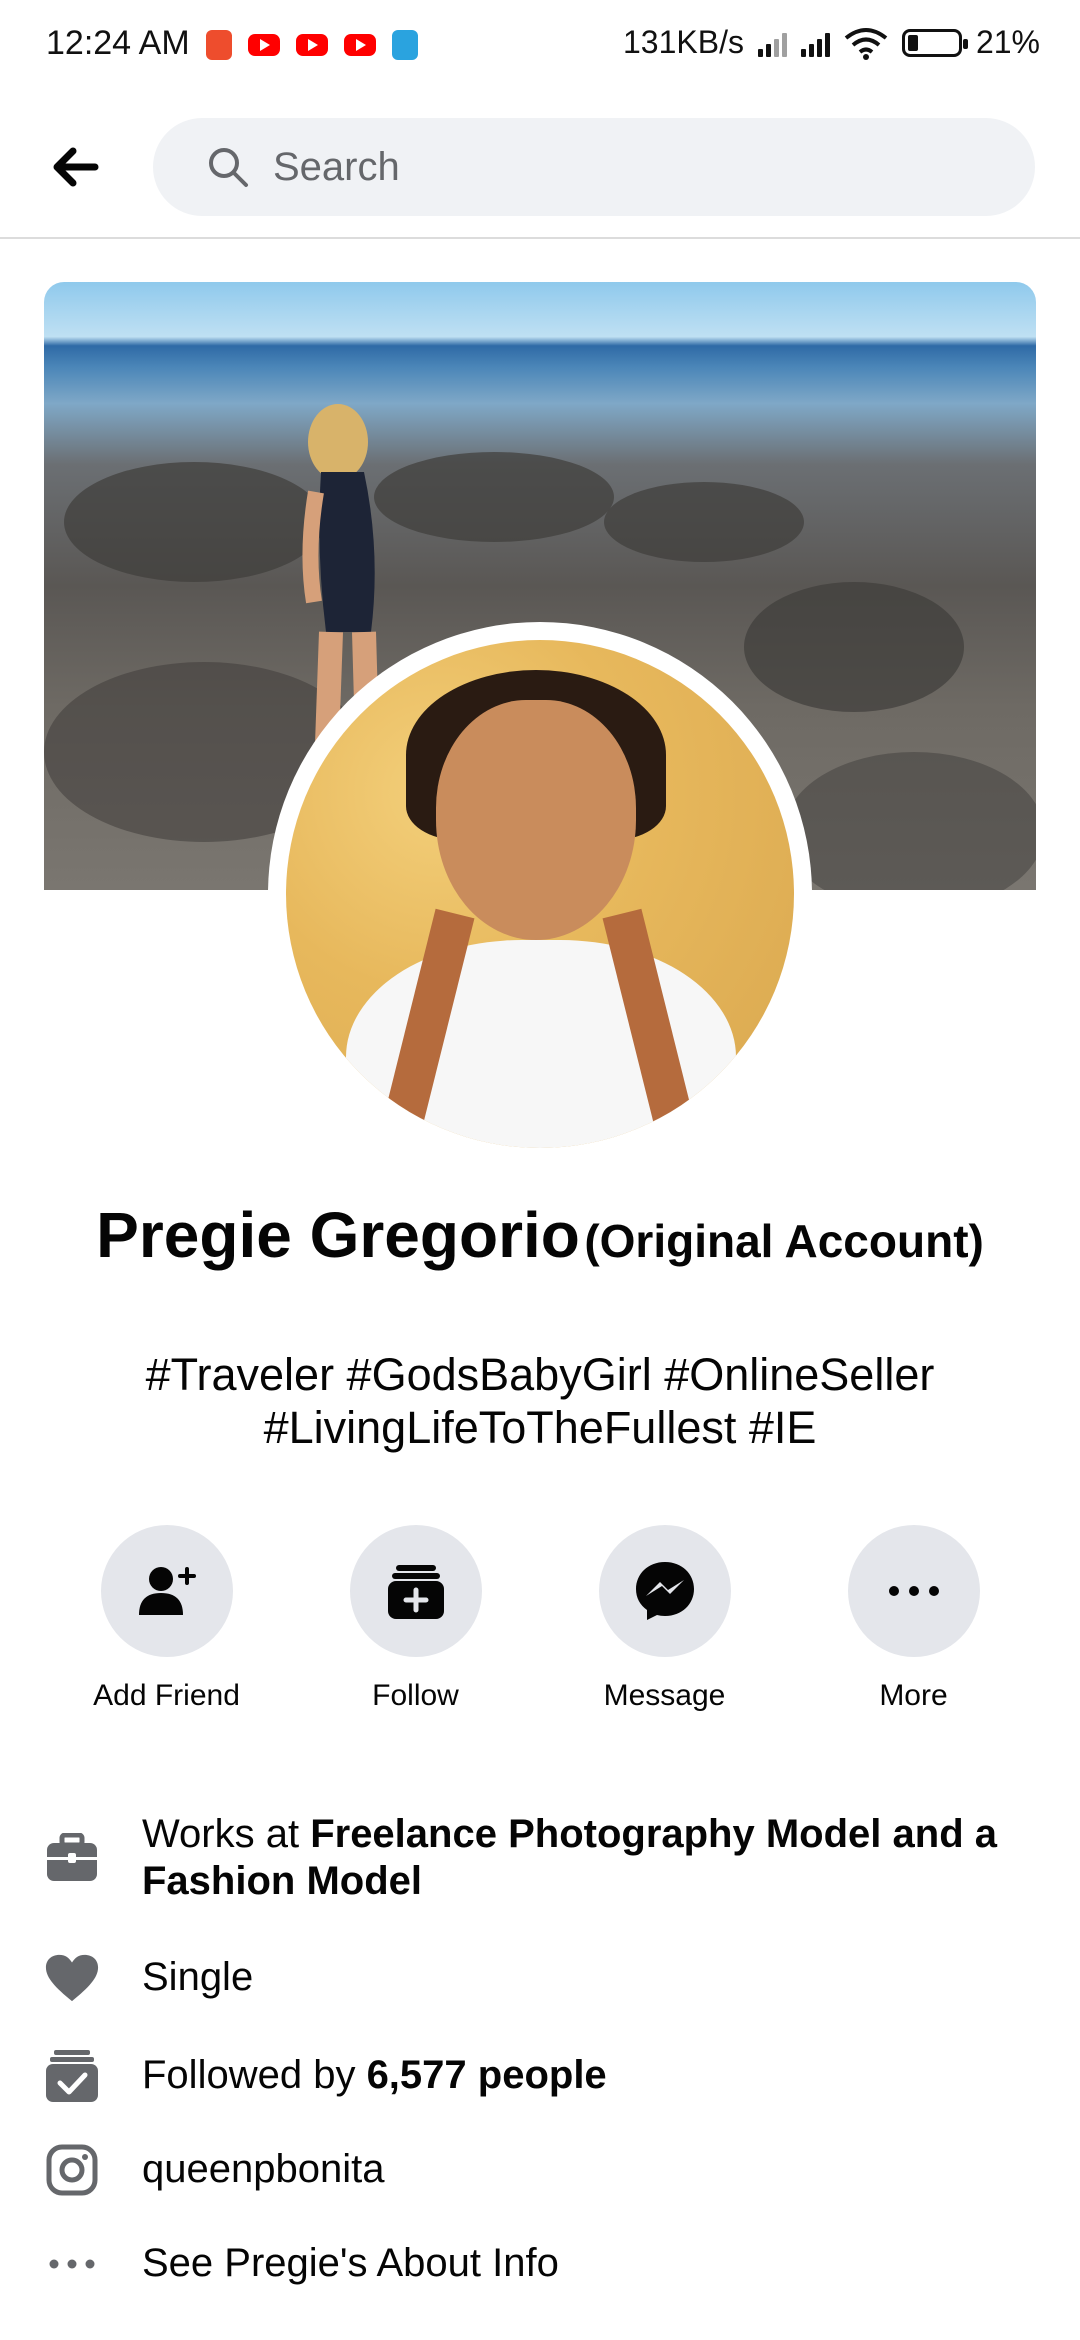  Describe the element at coordinates (487, 2075) in the screenshot. I see `followers-count: 6,577 people` at that location.